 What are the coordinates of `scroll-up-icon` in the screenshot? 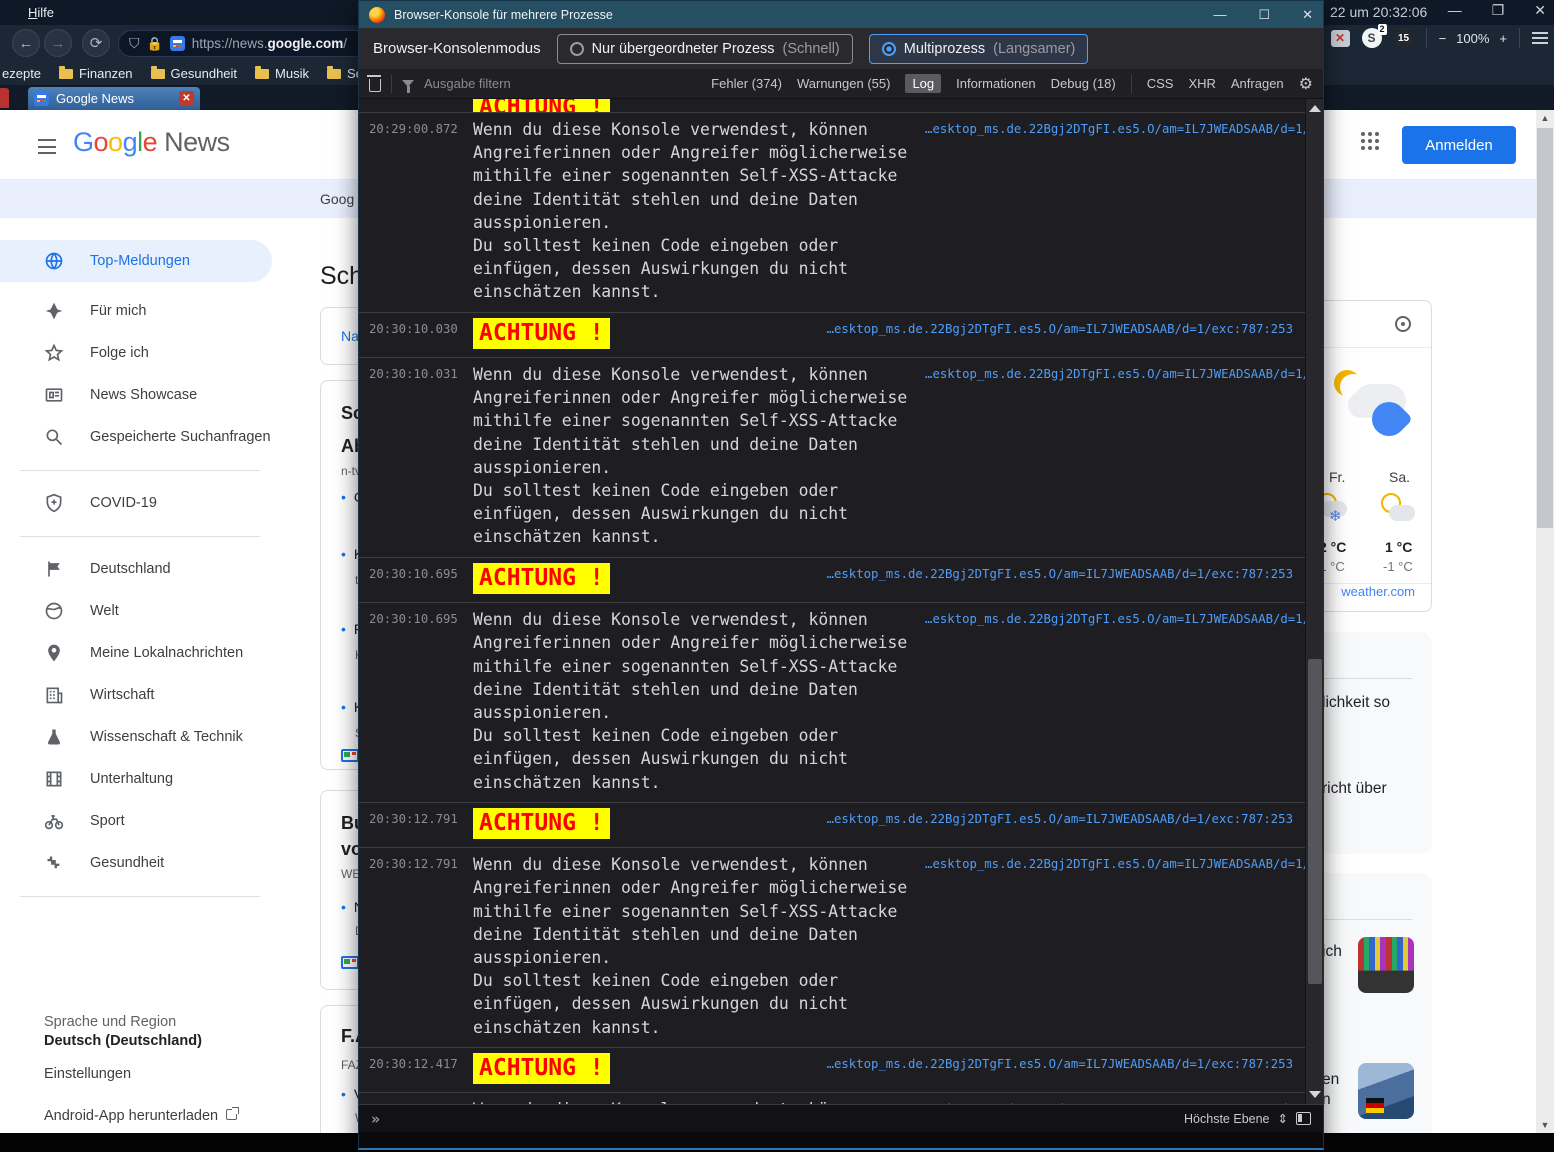 It's located at (1315, 108).